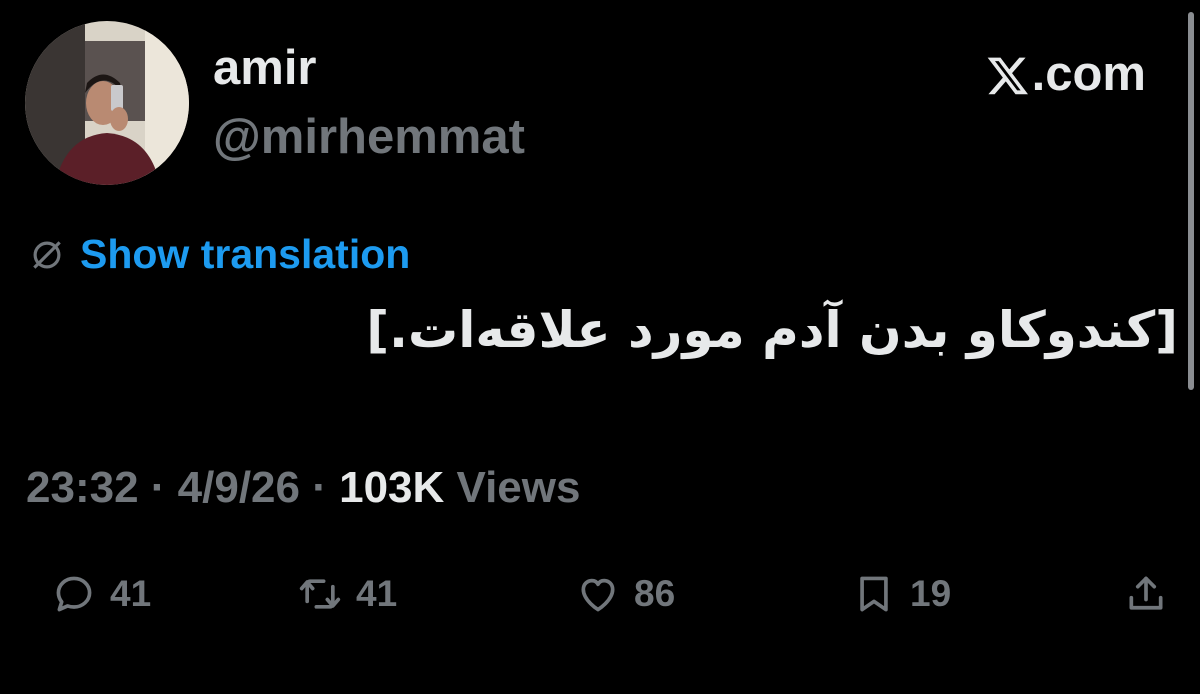 The height and width of the screenshot is (694, 1200). I want to click on profile-photo, so click(107, 103).